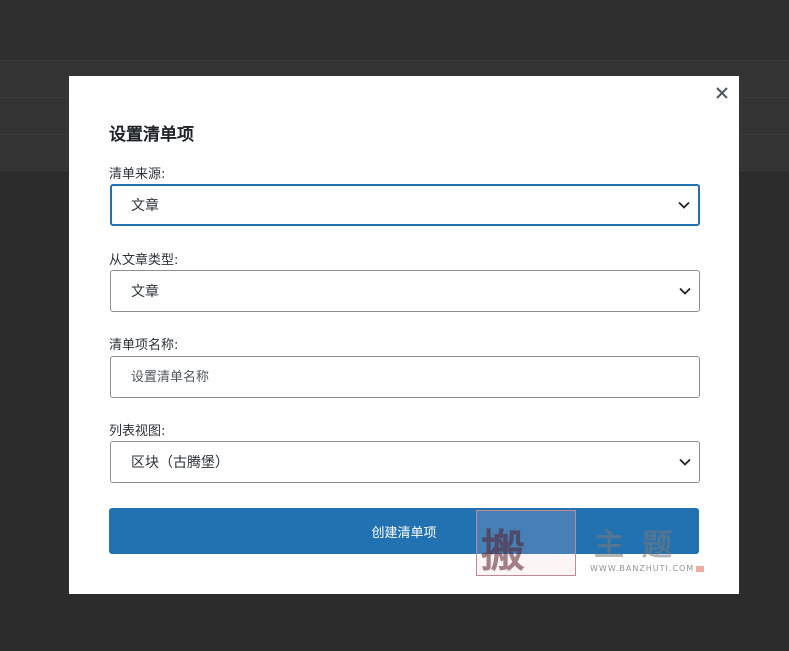 This screenshot has width=789, height=651. I want to click on post-type-select-value: 文章, so click(145, 292).